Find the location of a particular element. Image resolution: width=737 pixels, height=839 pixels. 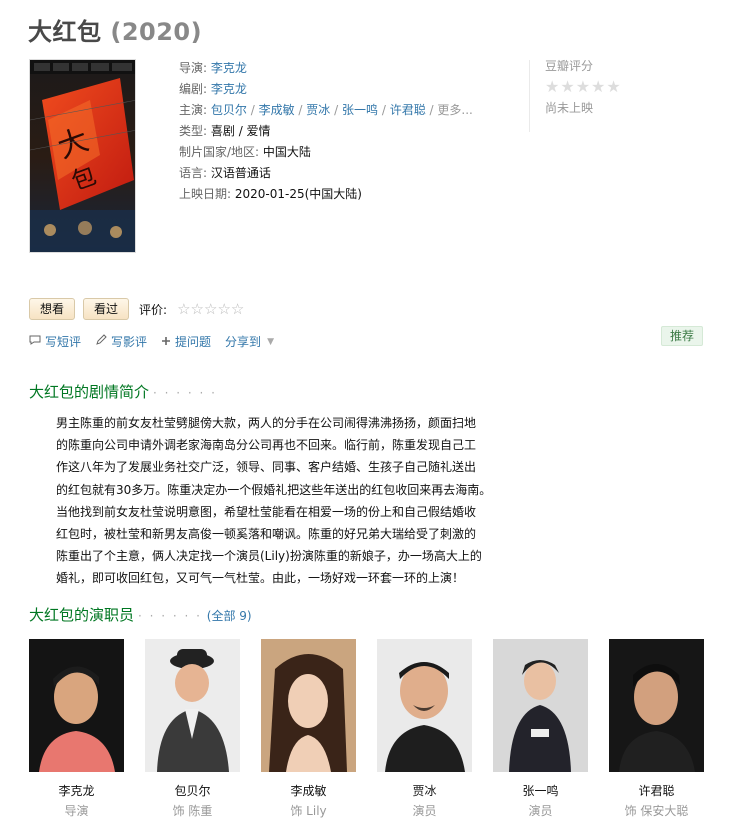

summary-line: 婚礼，即可收回红包，又可气一气杜莹。由此，一场好戏一环套一环的上演！ is located at coordinates (260, 578).